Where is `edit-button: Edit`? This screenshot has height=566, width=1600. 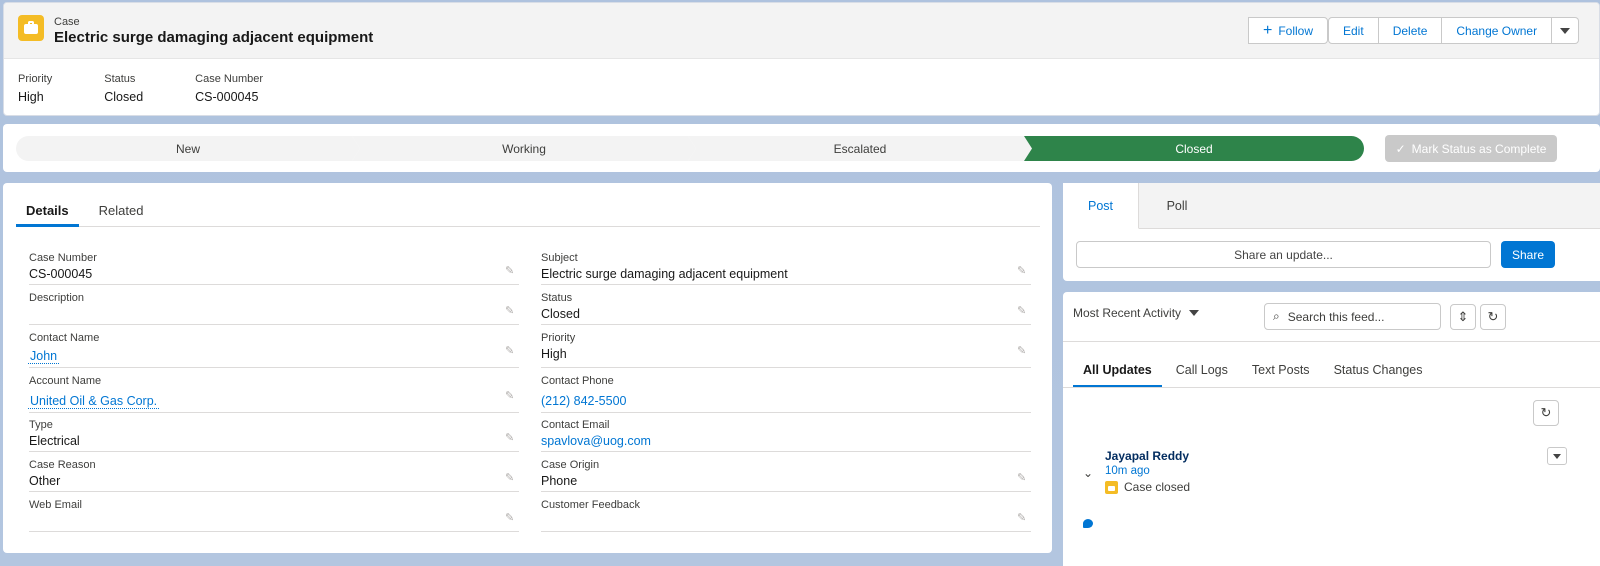
edit-button: Edit is located at coordinates (1353, 30).